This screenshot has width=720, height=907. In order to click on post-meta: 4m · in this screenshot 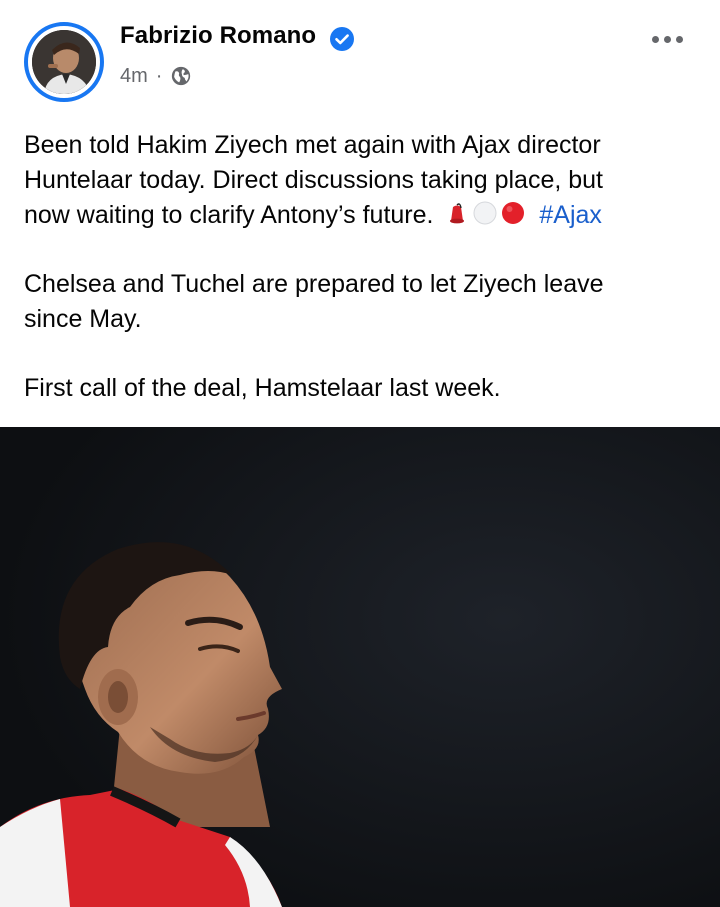, I will do `click(156, 76)`.